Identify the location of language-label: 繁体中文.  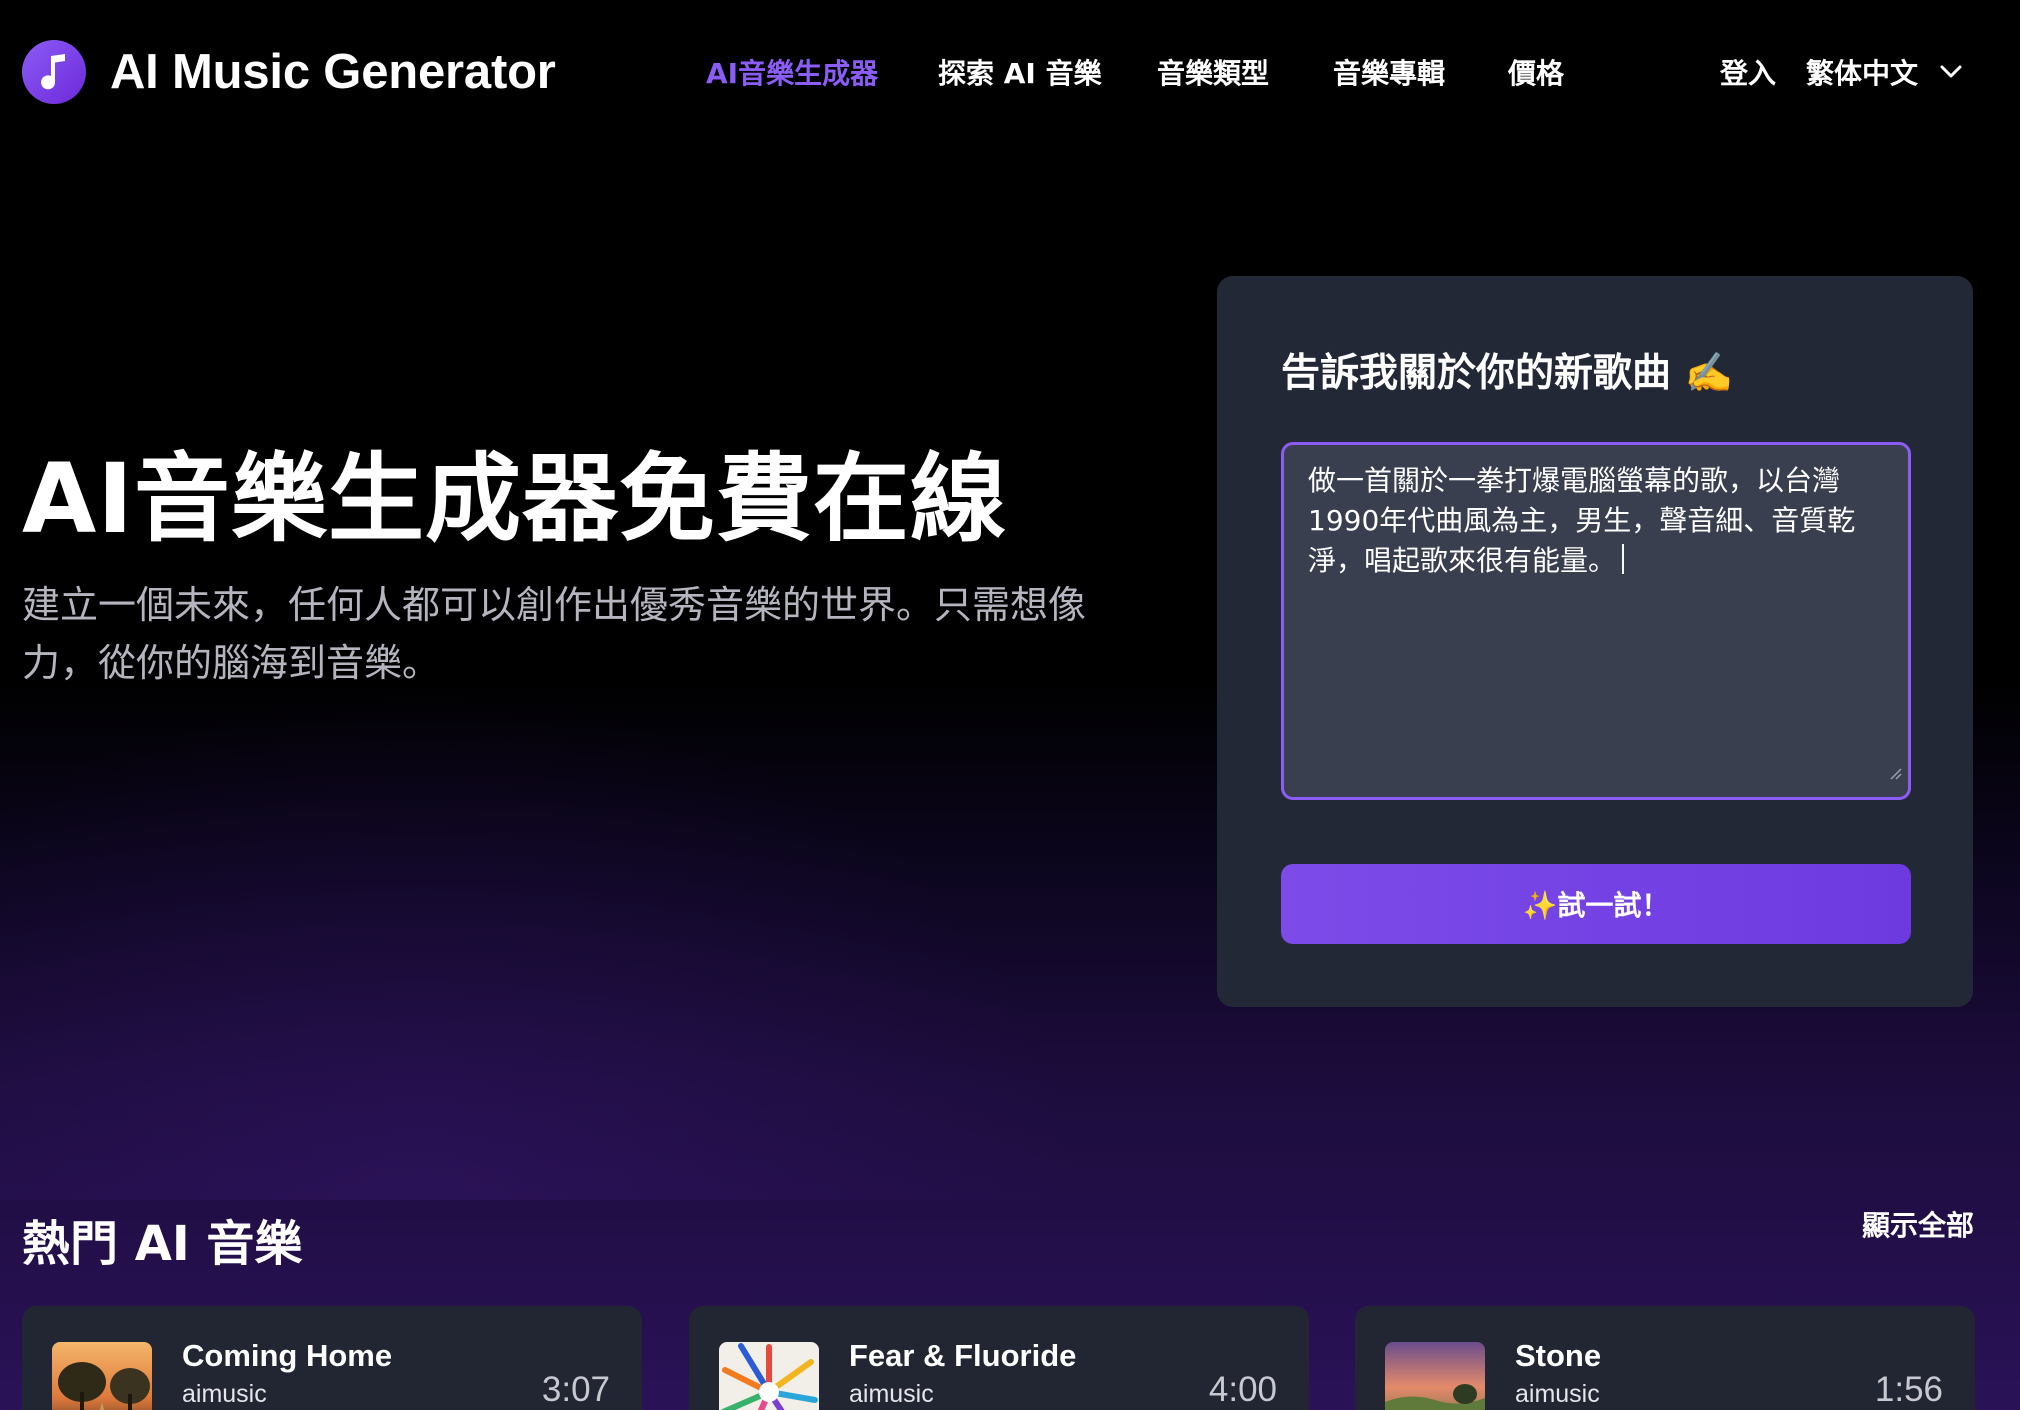
(1862, 73).